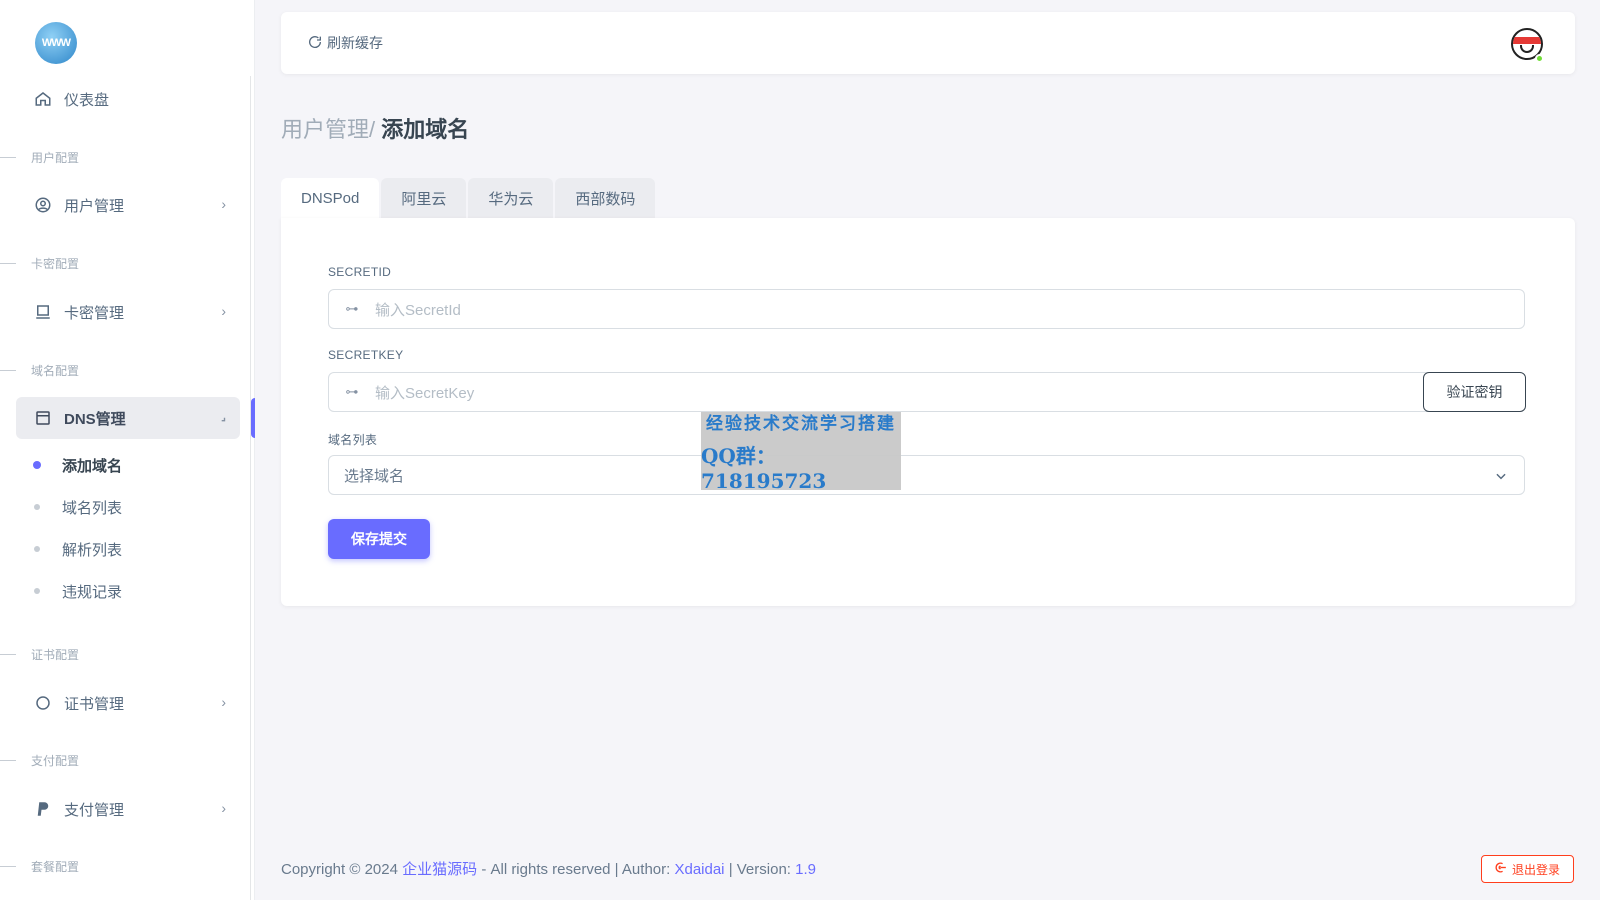  I want to click on footer-brand-link: 企业猫源码, so click(439, 869).